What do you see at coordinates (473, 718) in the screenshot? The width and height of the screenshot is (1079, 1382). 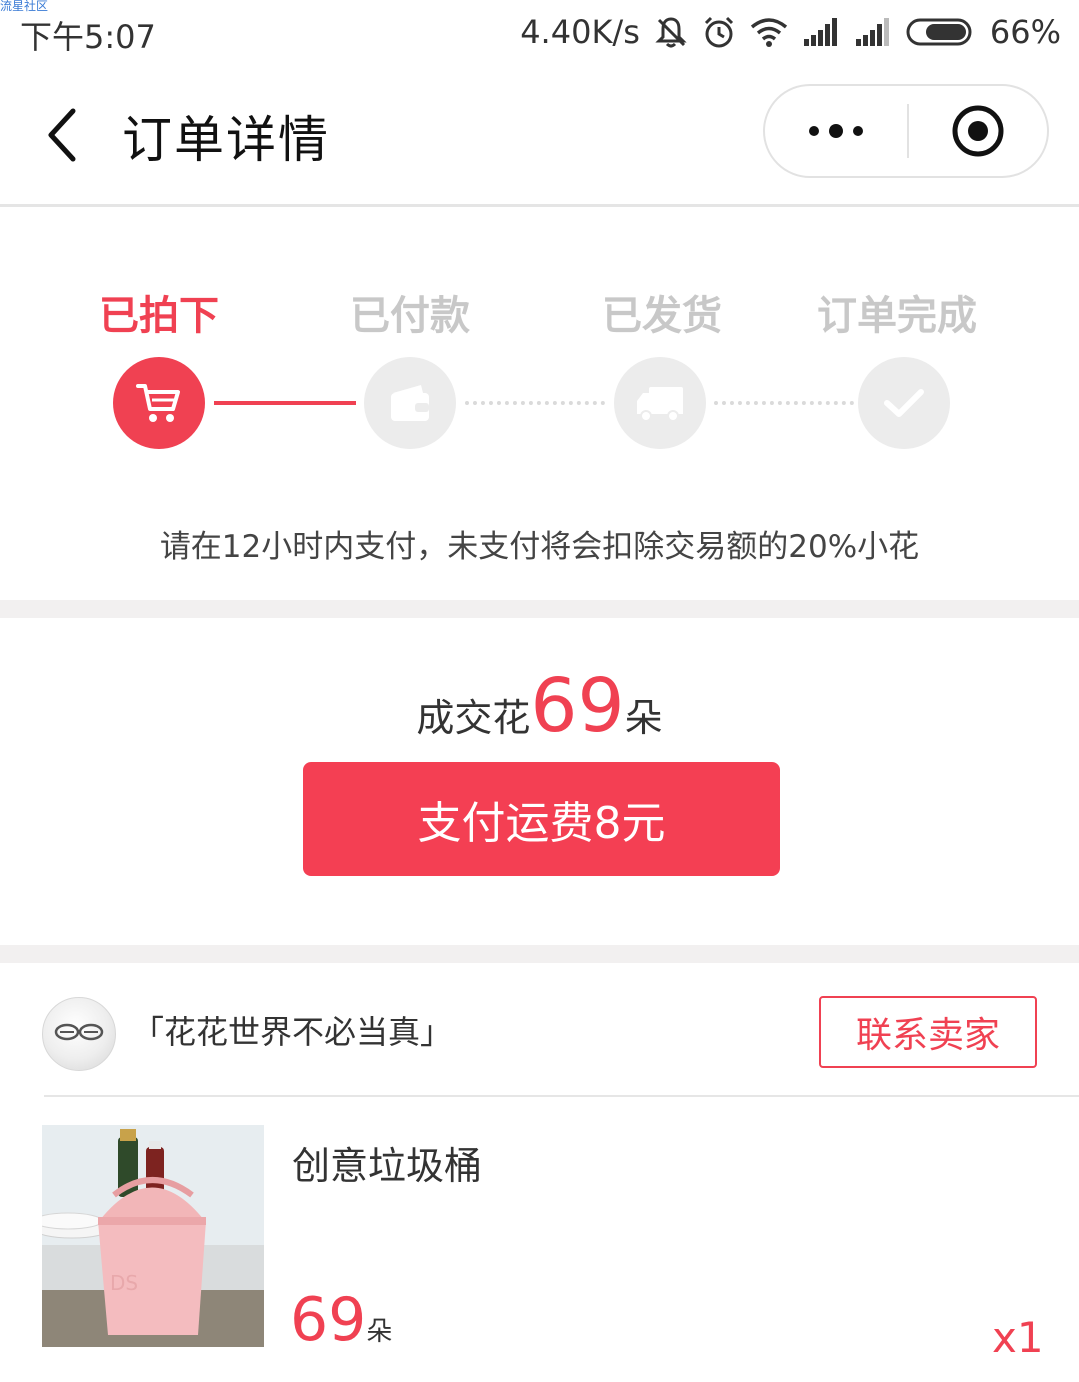 I see `deal-prefix: 成交花` at bounding box center [473, 718].